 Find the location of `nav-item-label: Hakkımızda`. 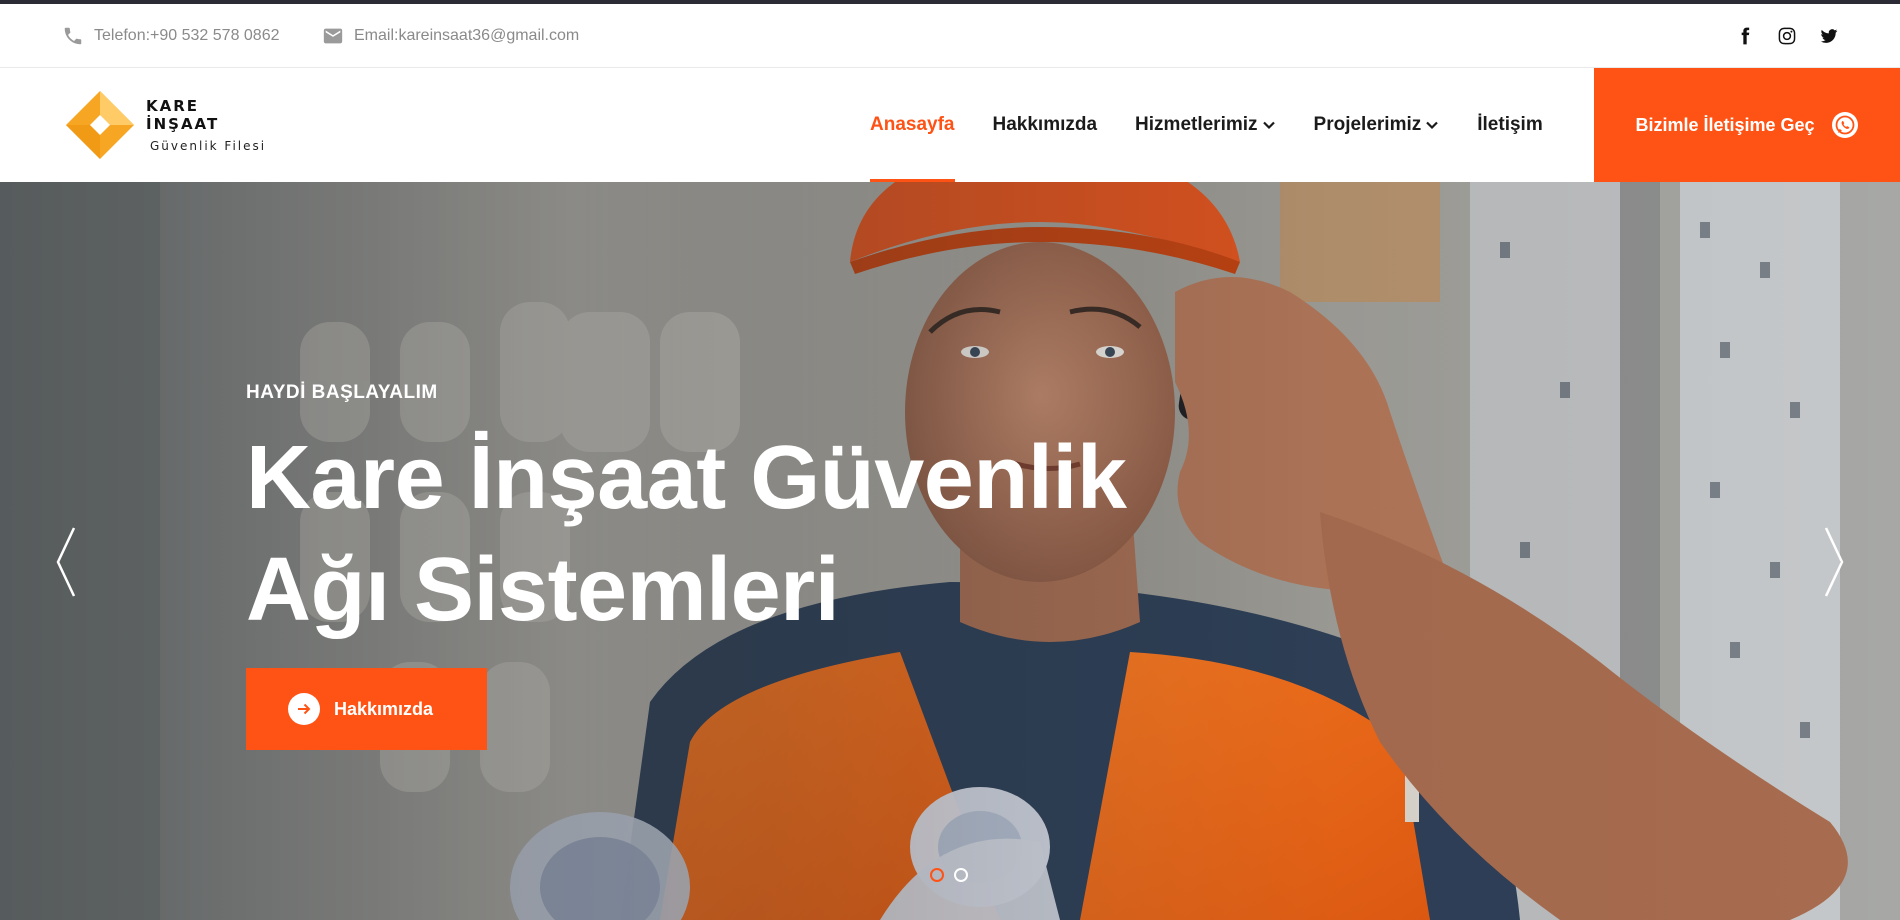

nav-item-label: Hakkımızda is located at coordinates (1045, 124).